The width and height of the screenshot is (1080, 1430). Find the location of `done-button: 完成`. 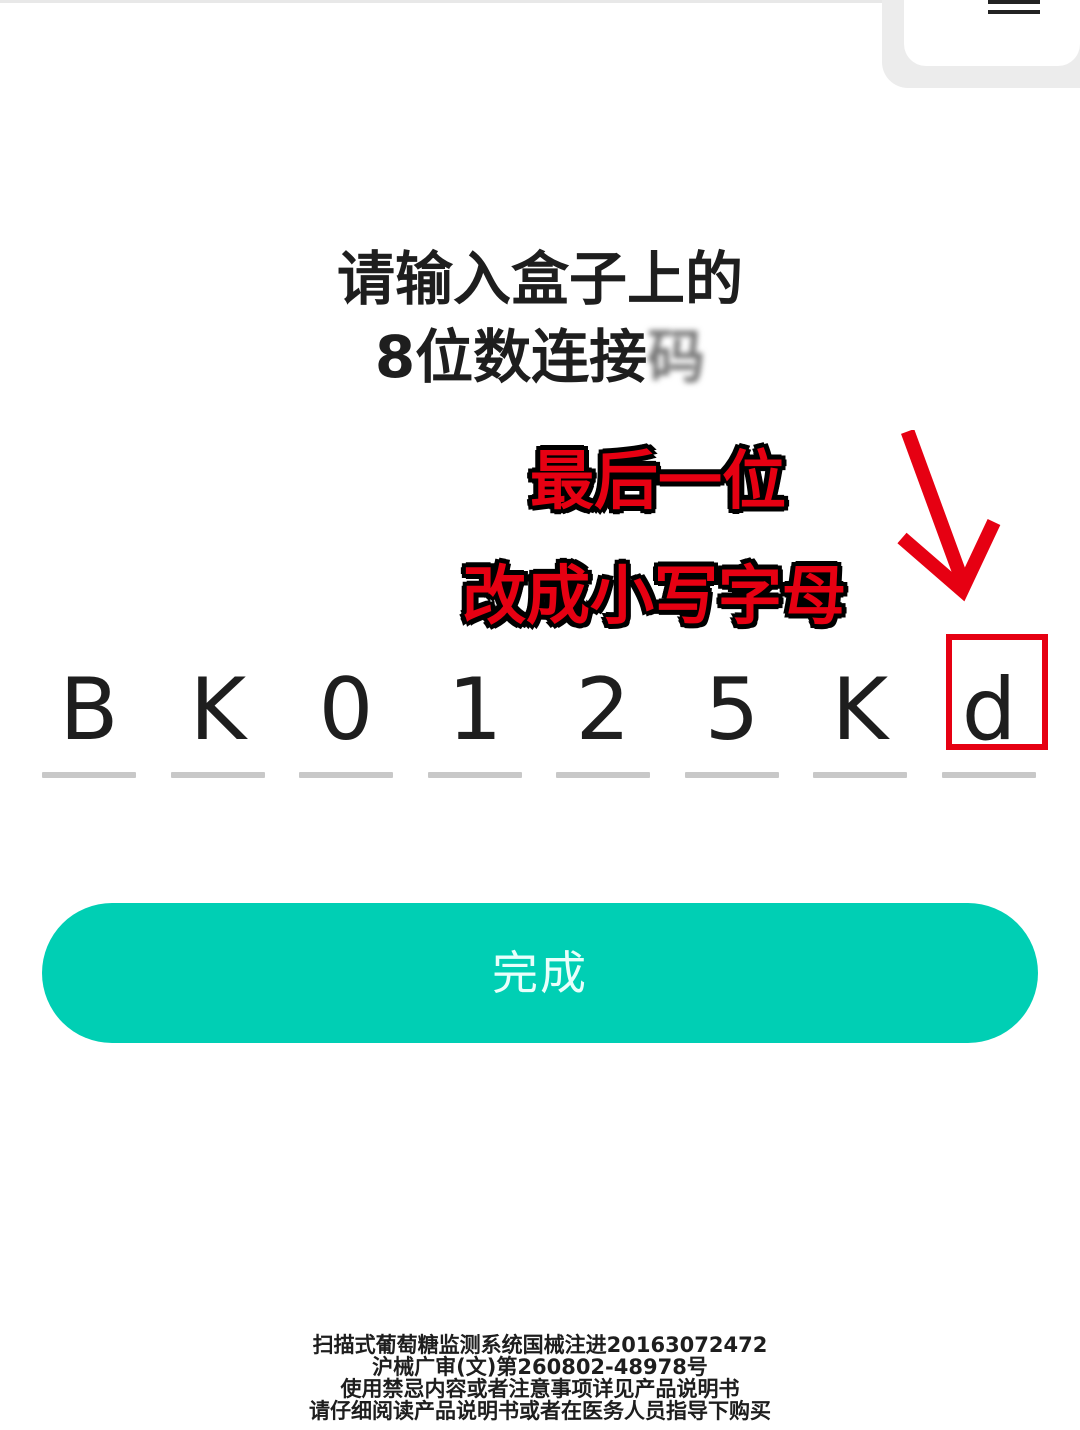

done-button: 完成 is located at coordinates (540, 973).